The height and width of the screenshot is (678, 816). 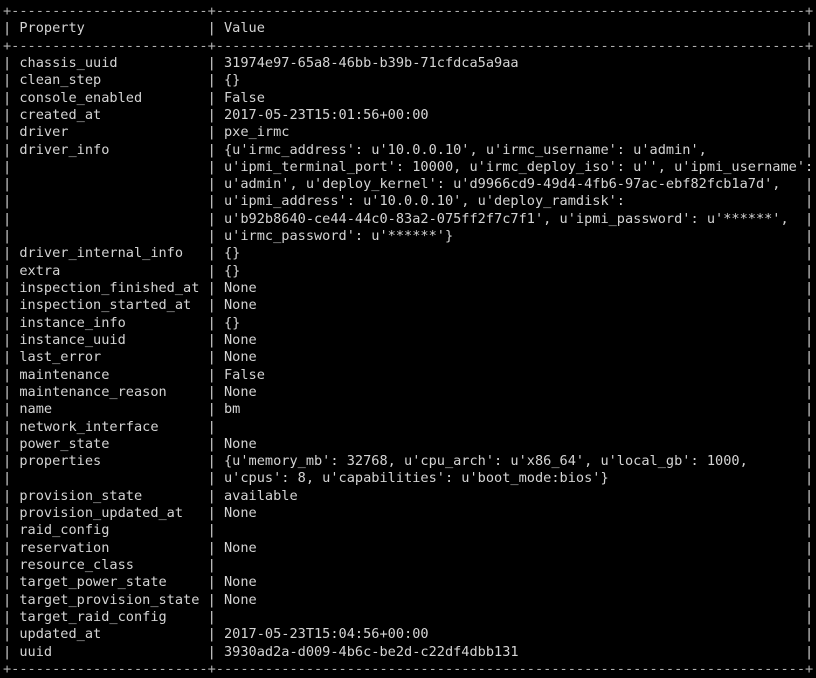 I want to click on table-row-provision_state: | provision_state | available |, so click(x=408, y=495).